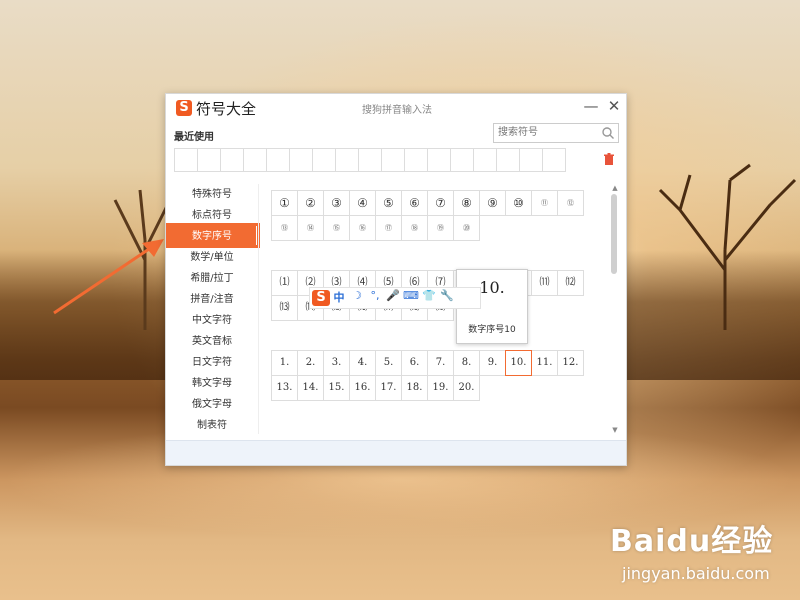  Describe the element at coordinates (440, 388) in the screenshot. I see `symbol-cell: 19.` at that location.